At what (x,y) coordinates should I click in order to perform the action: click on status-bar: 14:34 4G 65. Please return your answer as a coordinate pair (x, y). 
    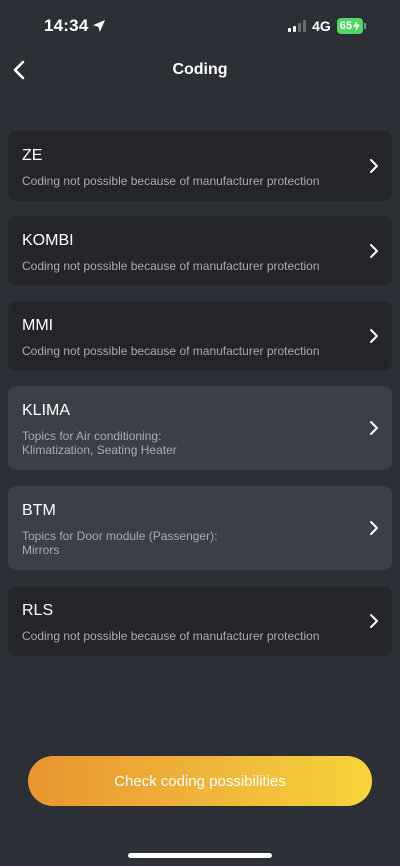
    Looking at the image, I should click on (200, 26).